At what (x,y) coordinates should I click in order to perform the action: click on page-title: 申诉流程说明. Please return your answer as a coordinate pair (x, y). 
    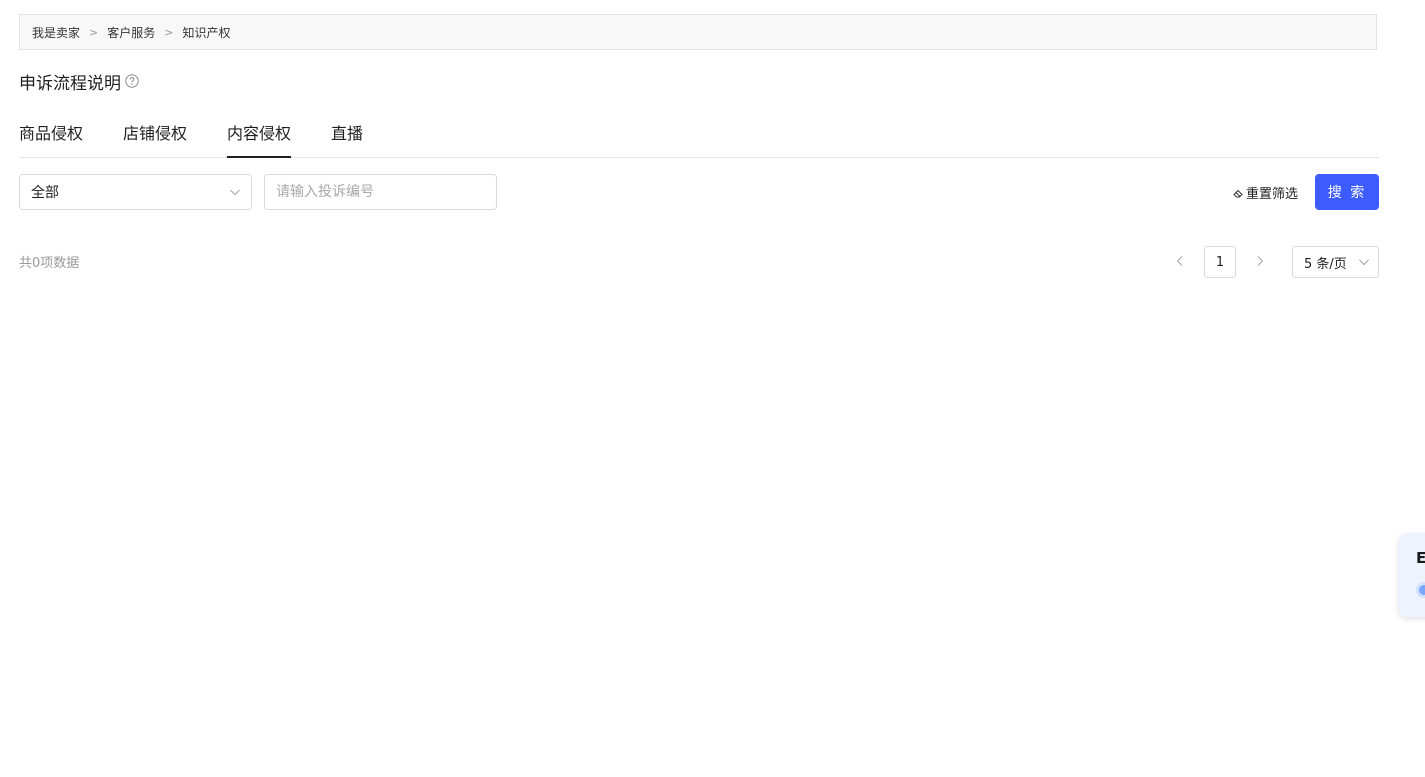
    Looking at the image, I should click on (79, 81).